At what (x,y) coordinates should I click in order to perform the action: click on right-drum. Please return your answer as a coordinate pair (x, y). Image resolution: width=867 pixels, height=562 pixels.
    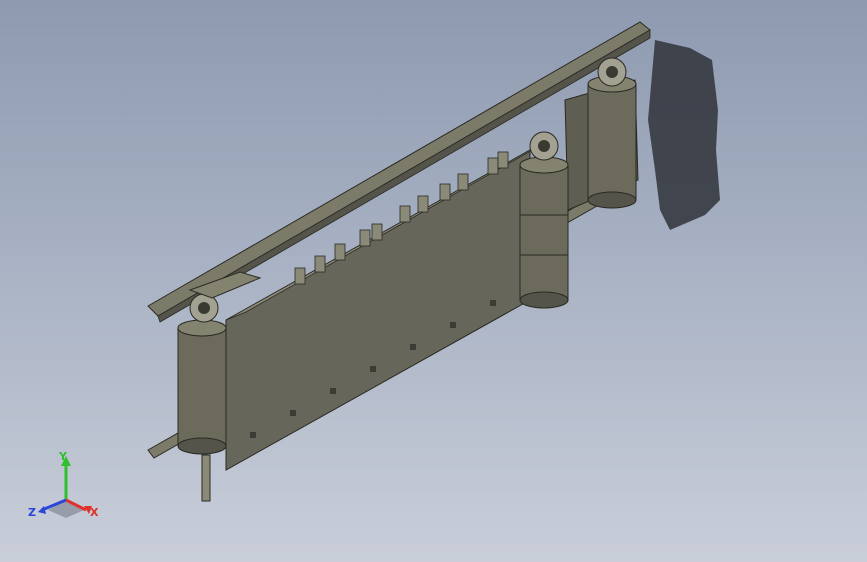
    Looking at the image, I should click on (612, 133).